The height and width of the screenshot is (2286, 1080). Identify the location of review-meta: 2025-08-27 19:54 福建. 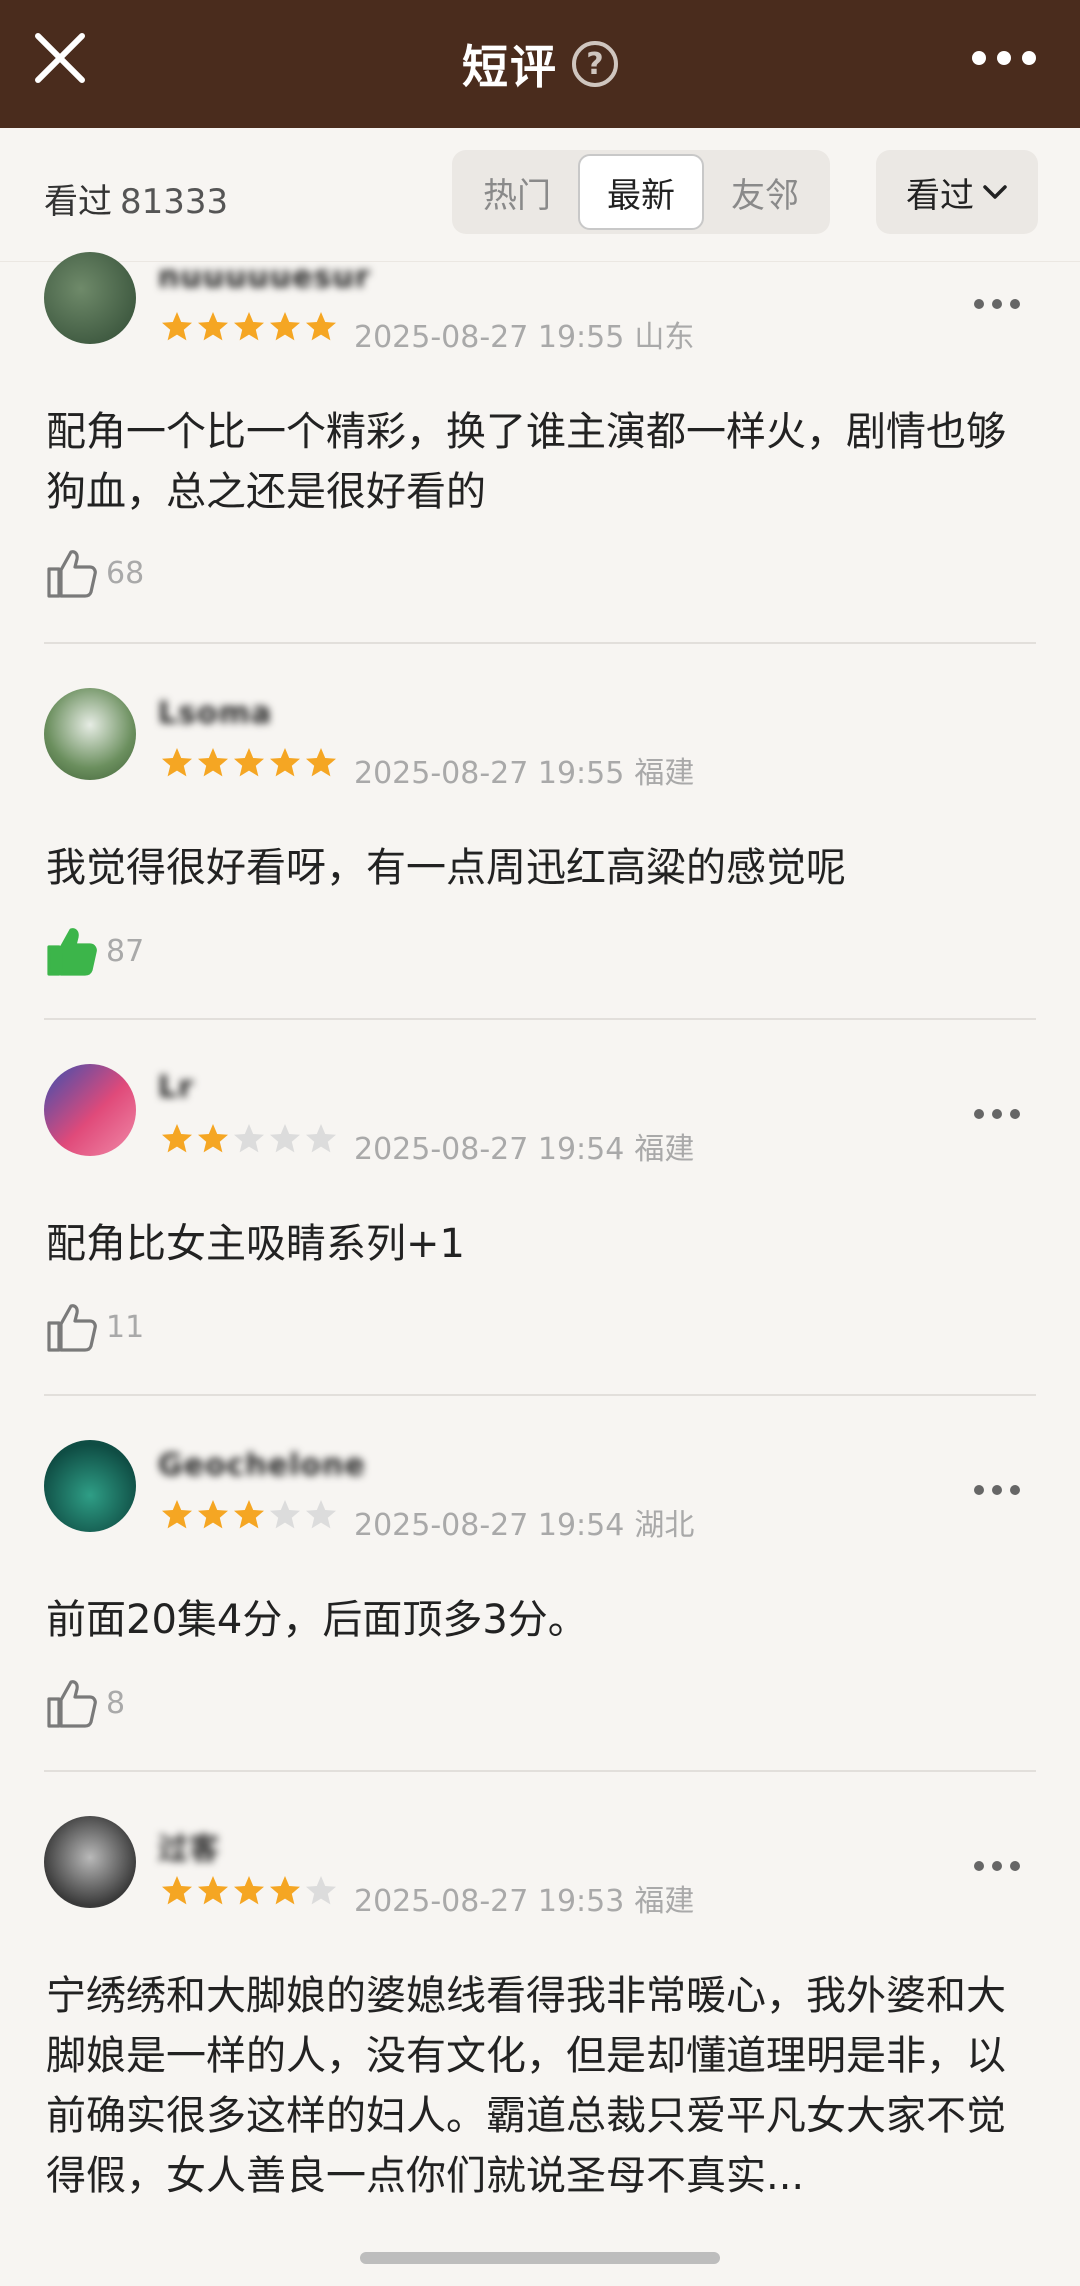
(524, 1146).